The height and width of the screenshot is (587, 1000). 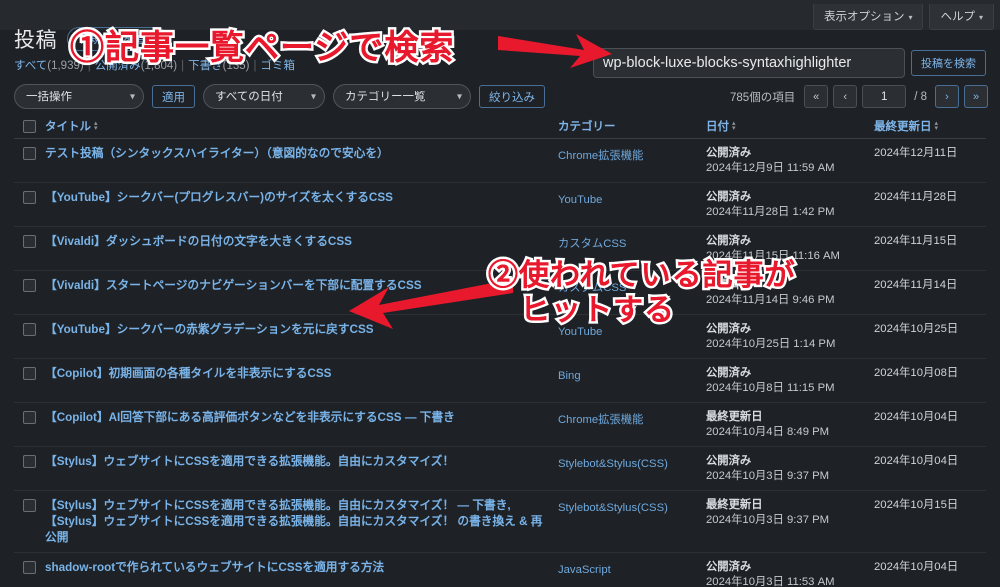 I want to click on sort-arrows-icon: ▴ ▾, so click(x=734, y=125).